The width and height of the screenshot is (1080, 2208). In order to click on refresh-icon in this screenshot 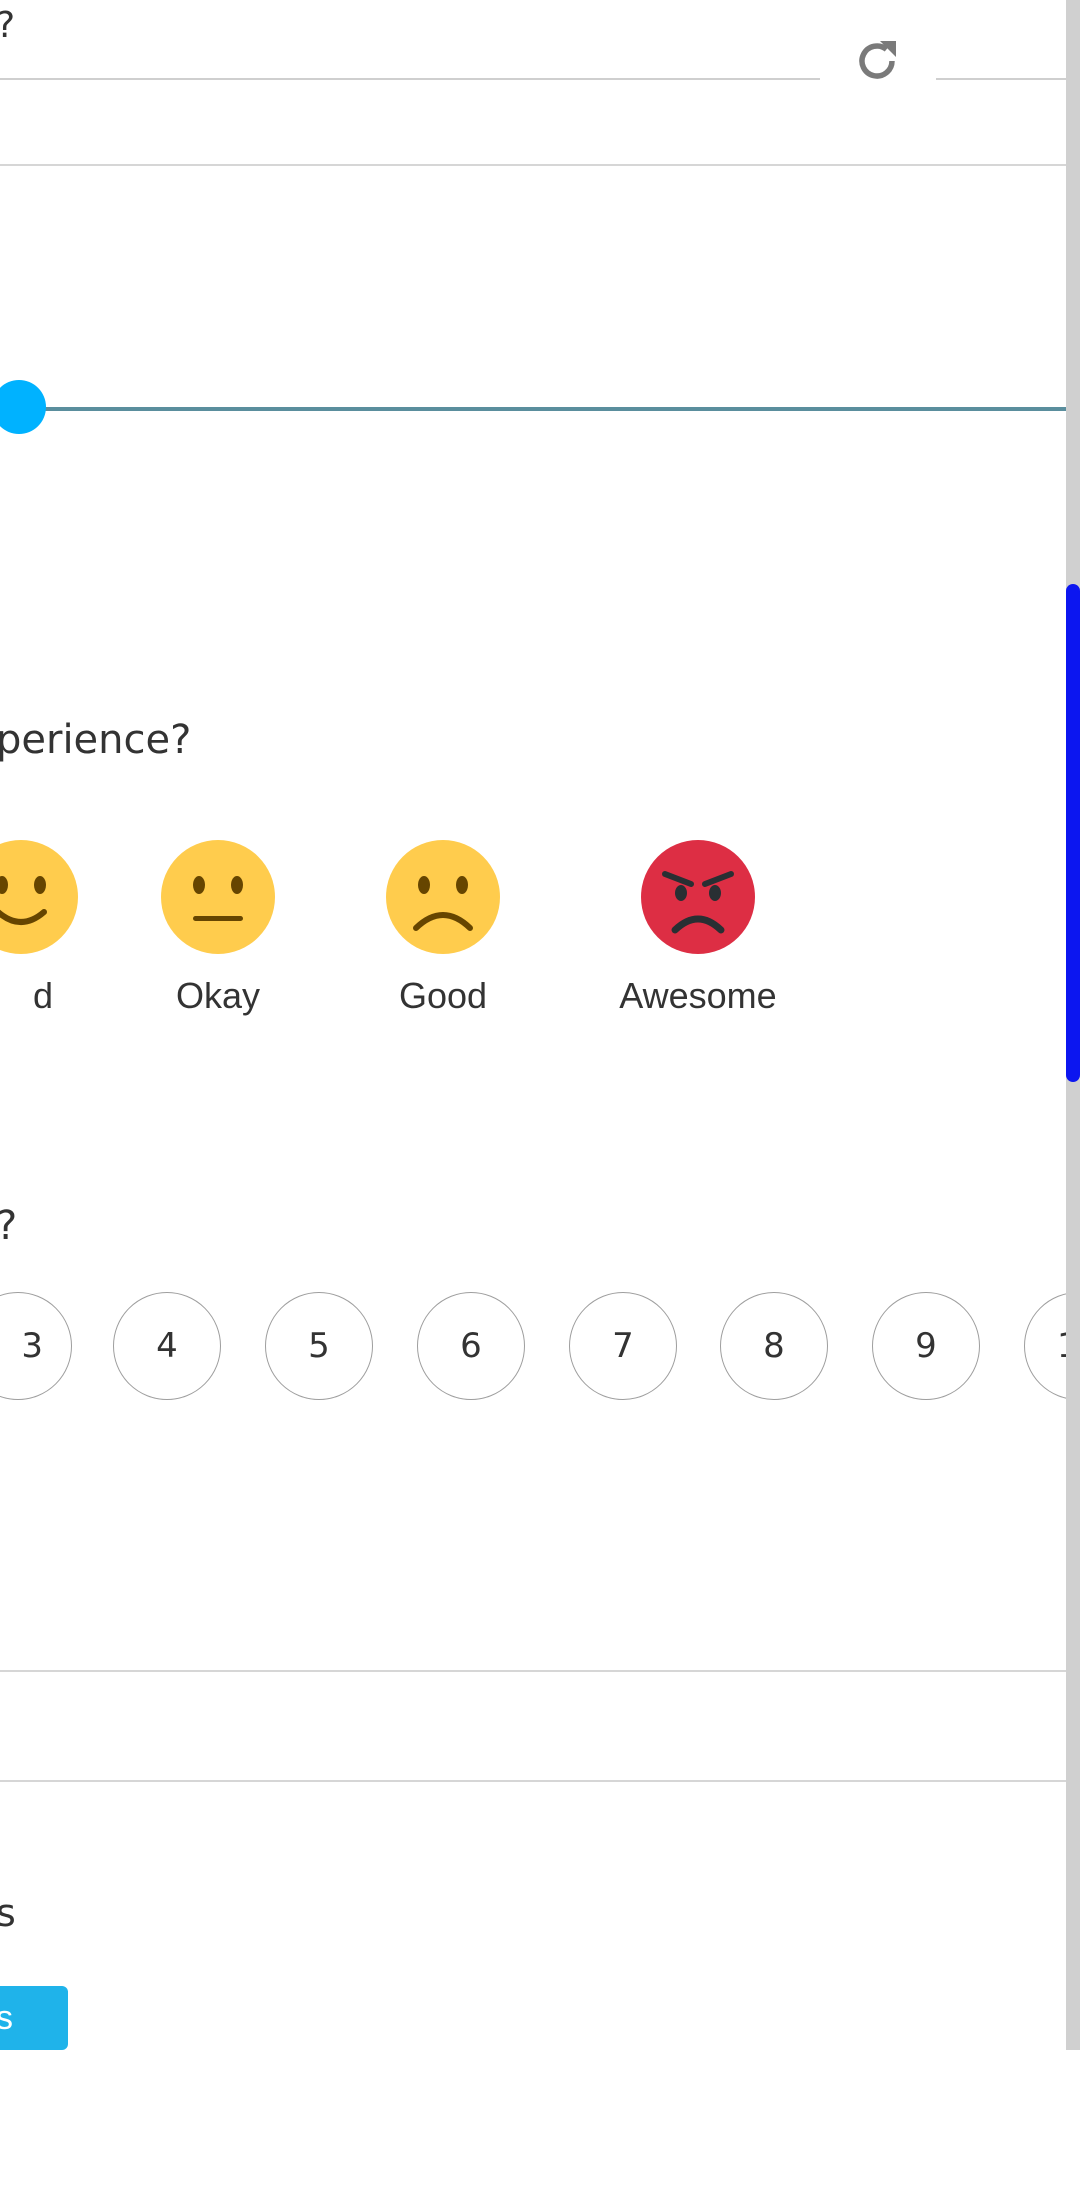, I will do `click(877, 61)`.